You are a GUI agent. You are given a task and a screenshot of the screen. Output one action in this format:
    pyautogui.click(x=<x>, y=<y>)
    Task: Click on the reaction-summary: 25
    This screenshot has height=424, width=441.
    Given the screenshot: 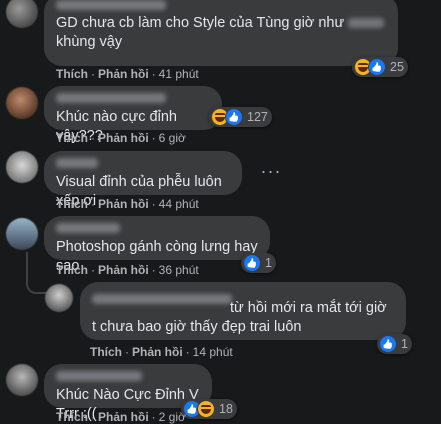 What is the action you would take?
    pyautogui.click(x=380, y=67)
    